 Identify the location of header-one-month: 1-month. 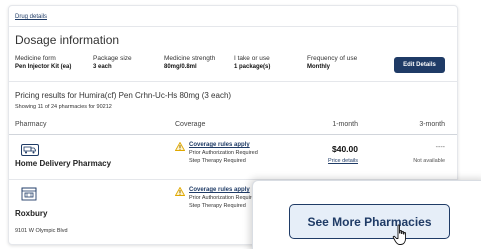
(345, 124).